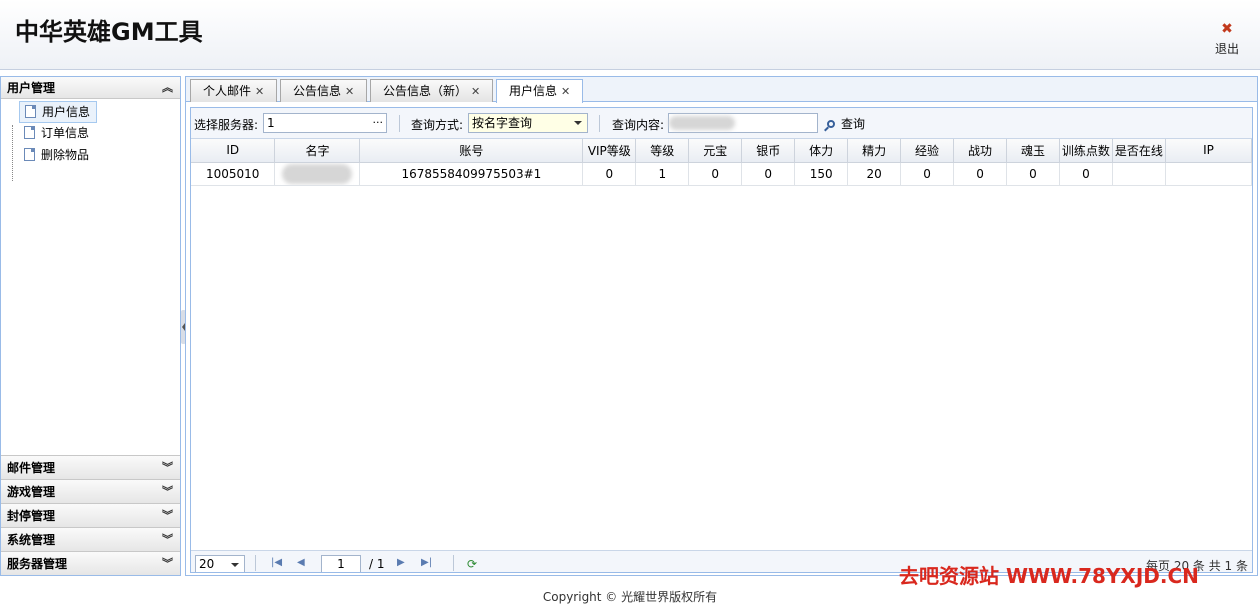 The width and height of the screenshot is (1260, 611). I want to click on query-method-select: 按名字查询, so click(528, 123).